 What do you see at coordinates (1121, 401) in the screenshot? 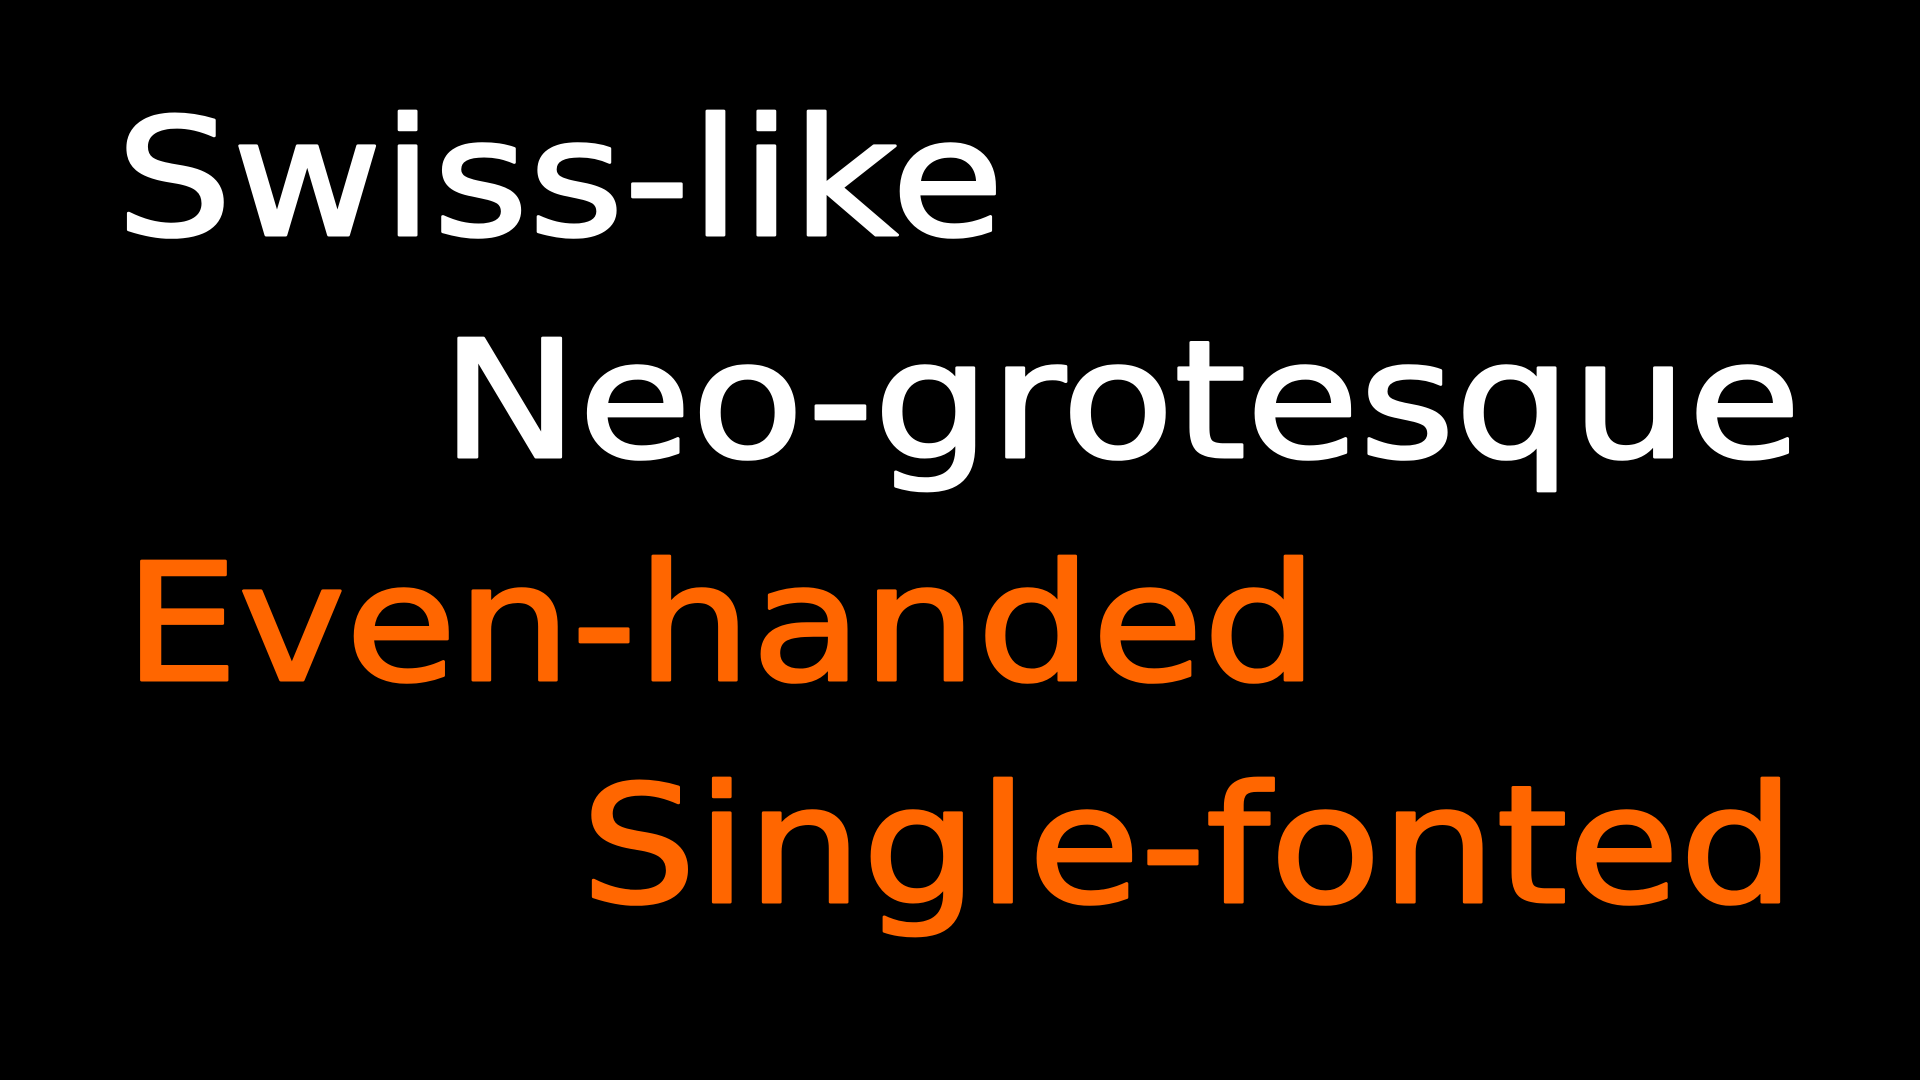
I see `line-neo-grotesque: Neo-grotesque` at bounding box center [1121, 401].